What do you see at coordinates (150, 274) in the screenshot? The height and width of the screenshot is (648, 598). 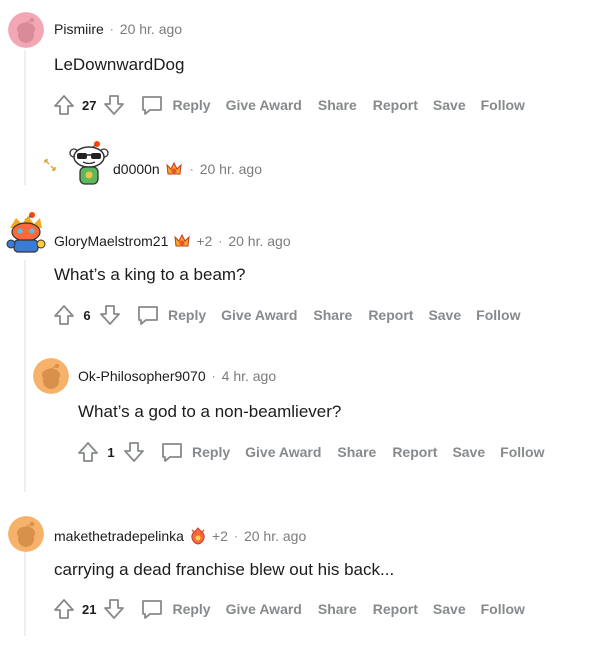 I see `comment-body: What’s a king to a beam?` at bounding box center [150, 274].